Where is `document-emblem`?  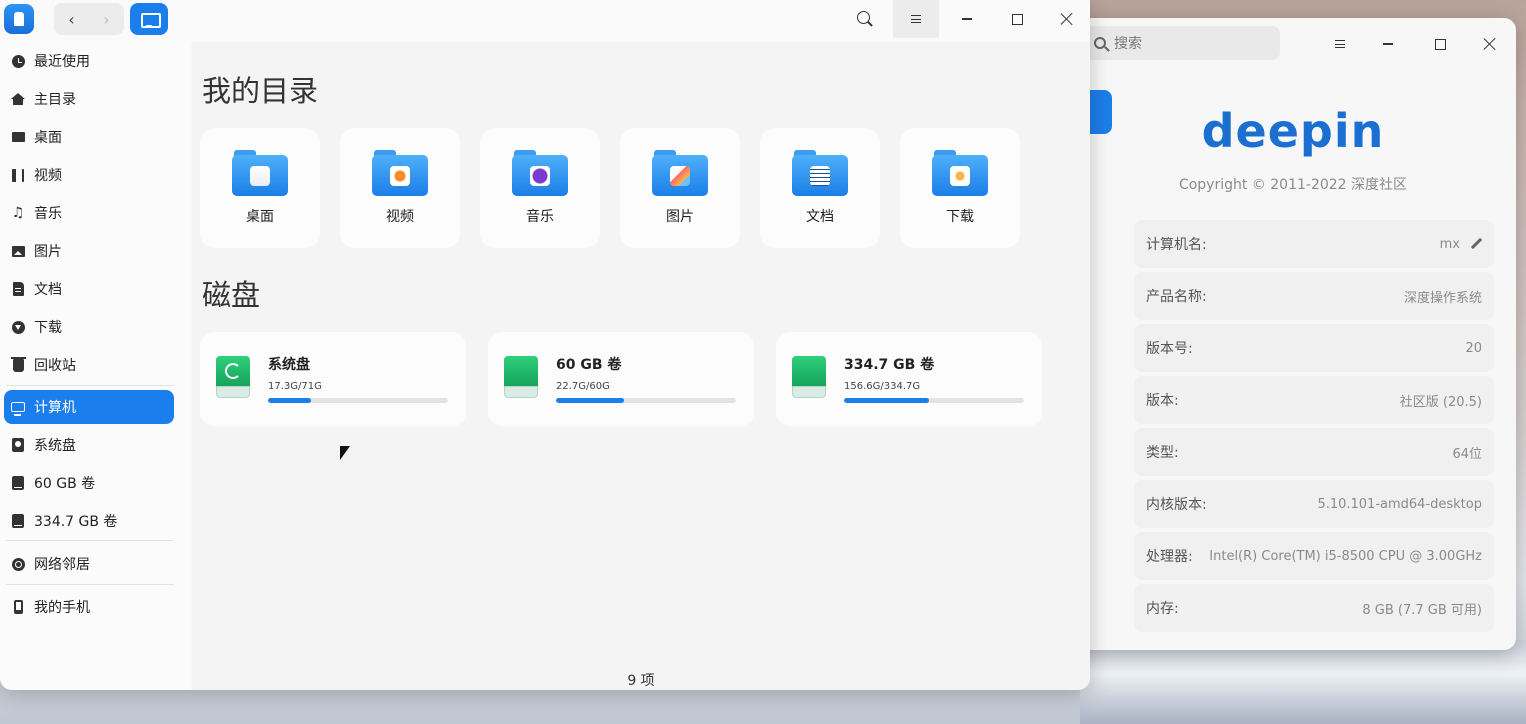 document-emblem is located at coordinates (820, 176).